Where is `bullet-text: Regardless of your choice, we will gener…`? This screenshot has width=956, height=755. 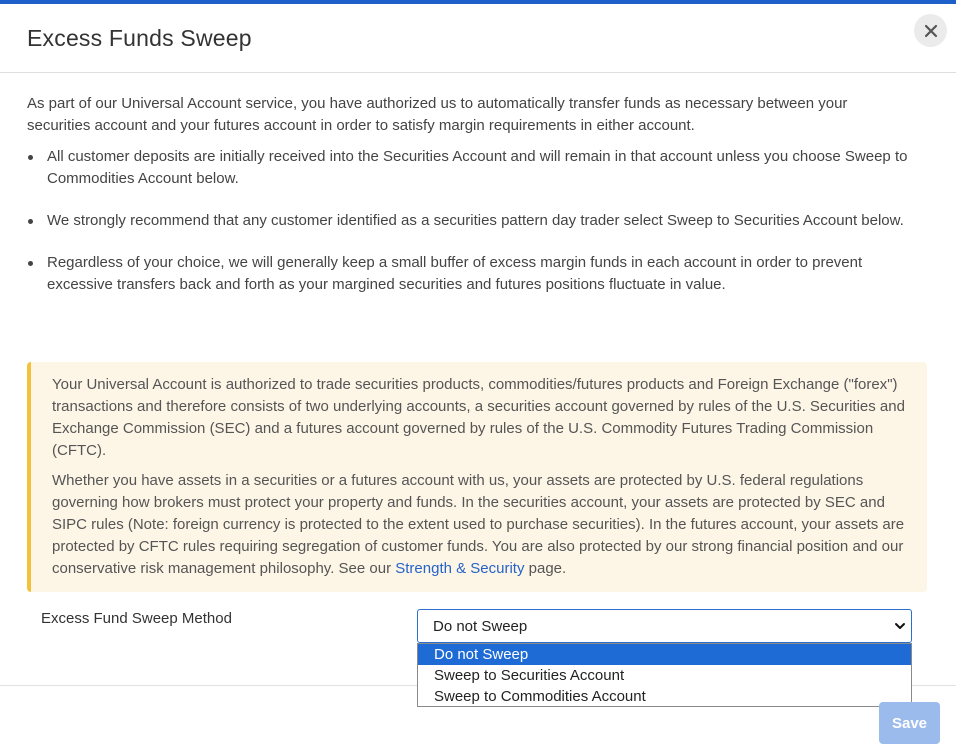 bullet-text: Regardless of your choice, we will gener… is located at coordinates (455, 273).